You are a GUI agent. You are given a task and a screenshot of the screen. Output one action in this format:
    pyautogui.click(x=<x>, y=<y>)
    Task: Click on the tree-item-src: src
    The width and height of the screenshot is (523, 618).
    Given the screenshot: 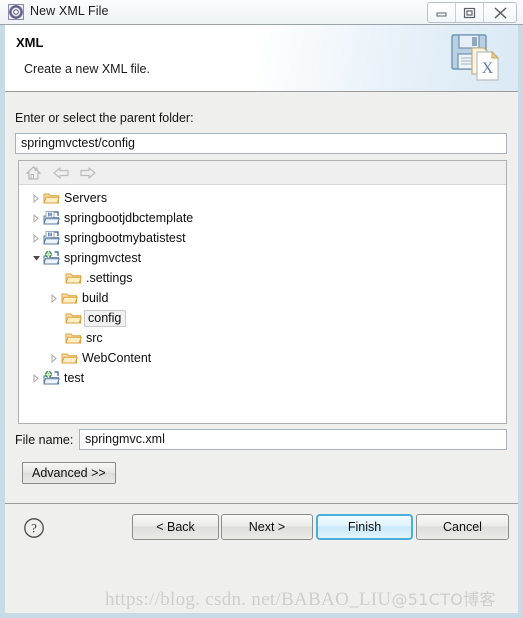 What is the action you would take?
    pyautogui.click(x=262, y=338)
    